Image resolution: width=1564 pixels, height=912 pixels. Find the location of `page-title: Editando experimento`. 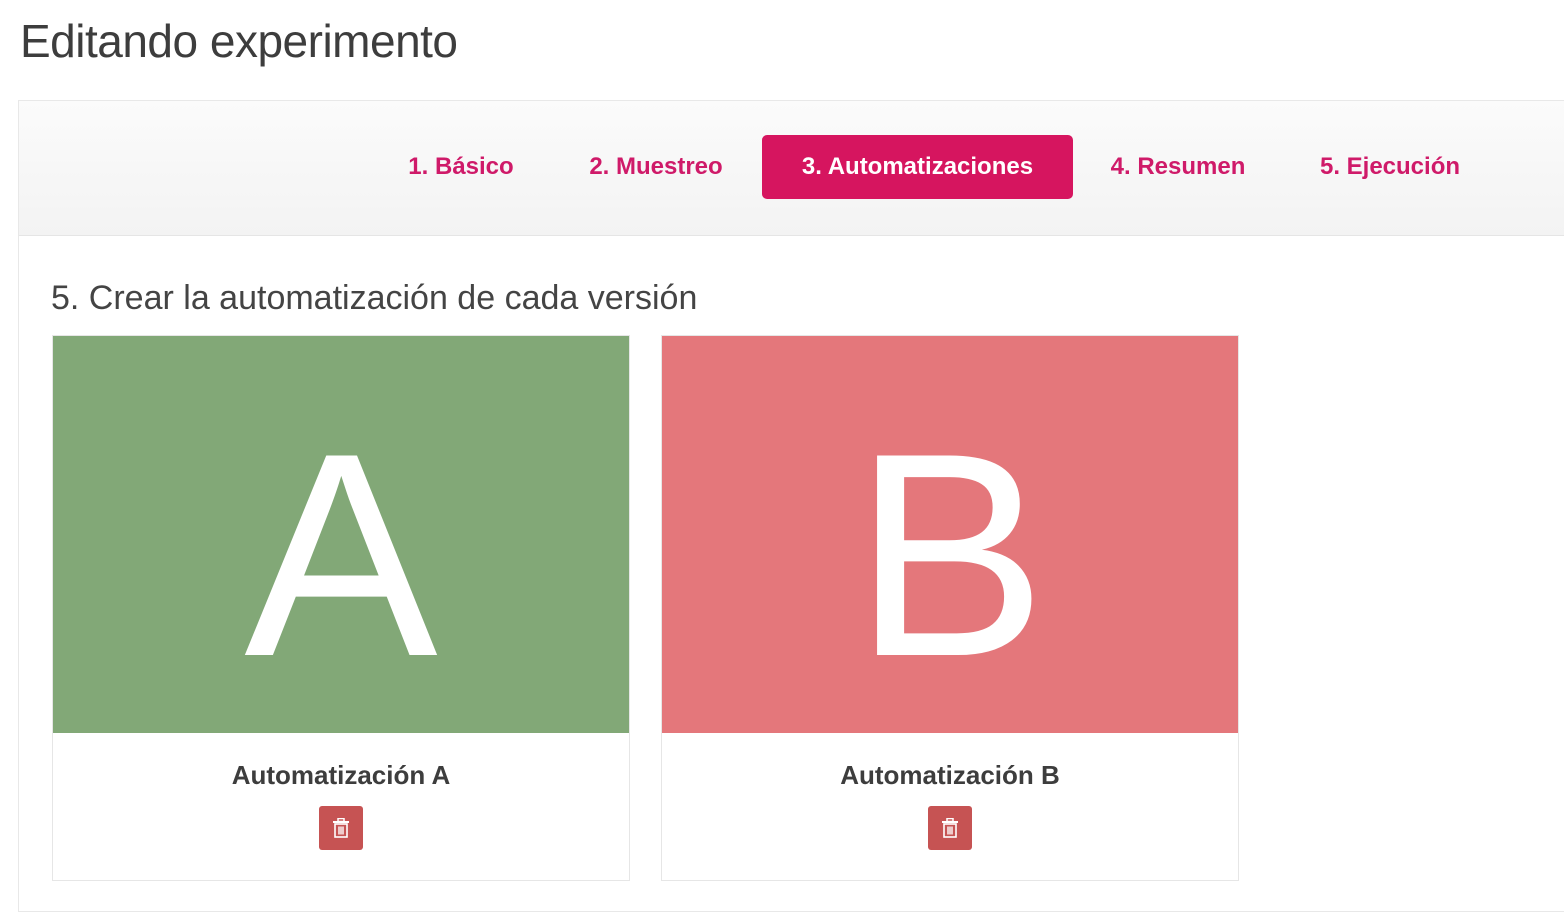

page-title: Editando experimento is located at coordinates (239, 41).